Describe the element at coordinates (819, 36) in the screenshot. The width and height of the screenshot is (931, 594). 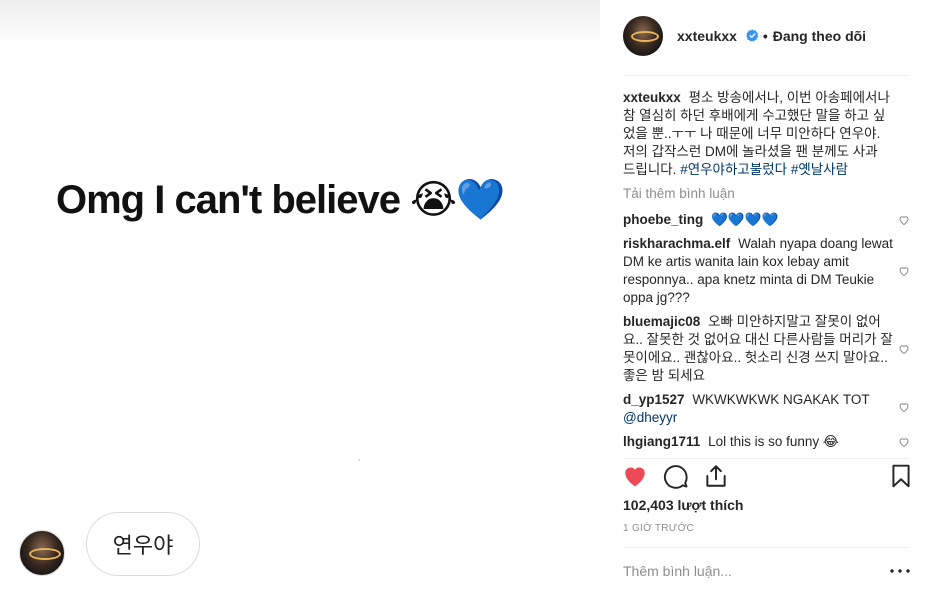
I see `follow-status-button: Đang theo dõi` at that location.